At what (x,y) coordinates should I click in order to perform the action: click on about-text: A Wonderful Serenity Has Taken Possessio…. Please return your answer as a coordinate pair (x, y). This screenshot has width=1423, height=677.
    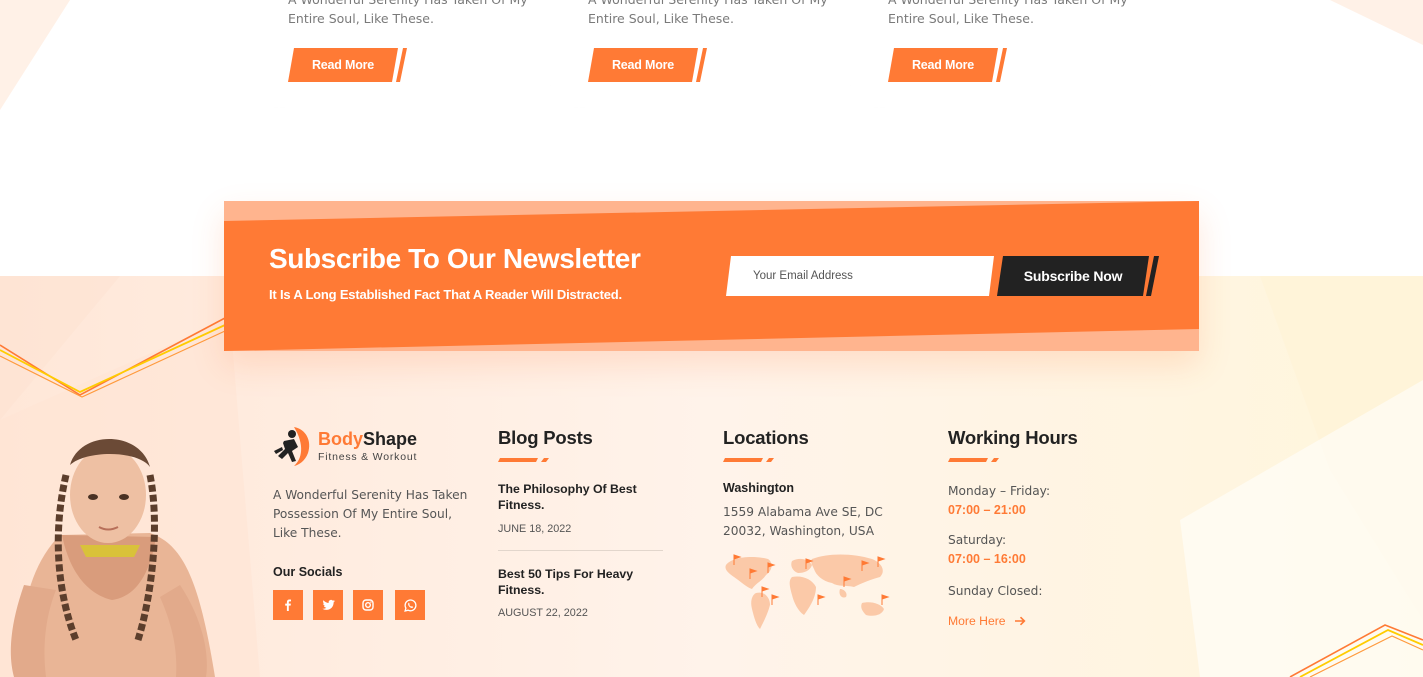
    Looking at the image, I should click on (370, 514).